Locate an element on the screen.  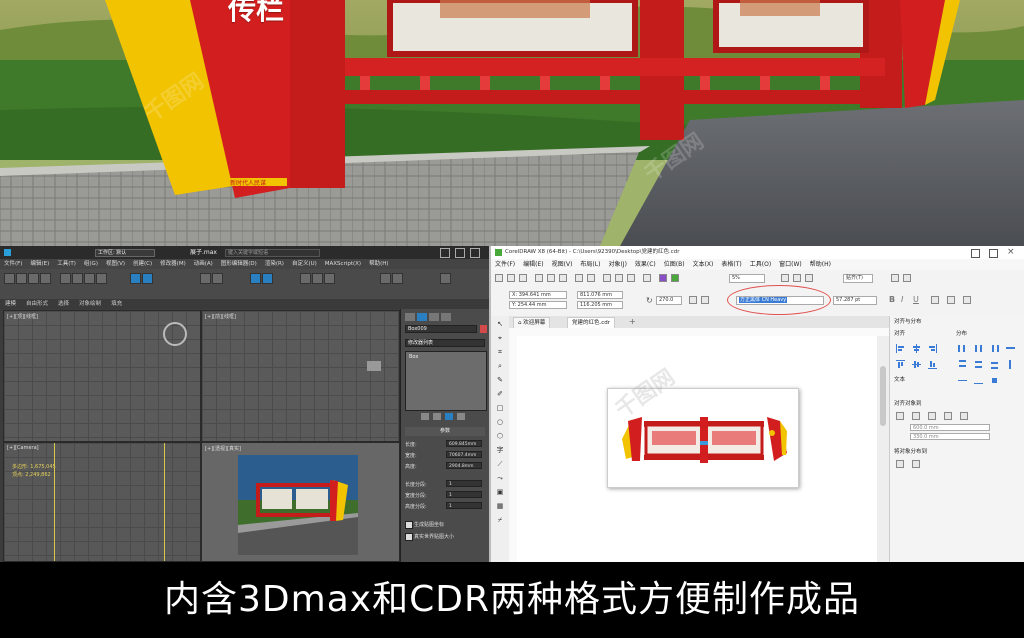
param-length-segs-field: 1 is located at coordinates (464, 483).